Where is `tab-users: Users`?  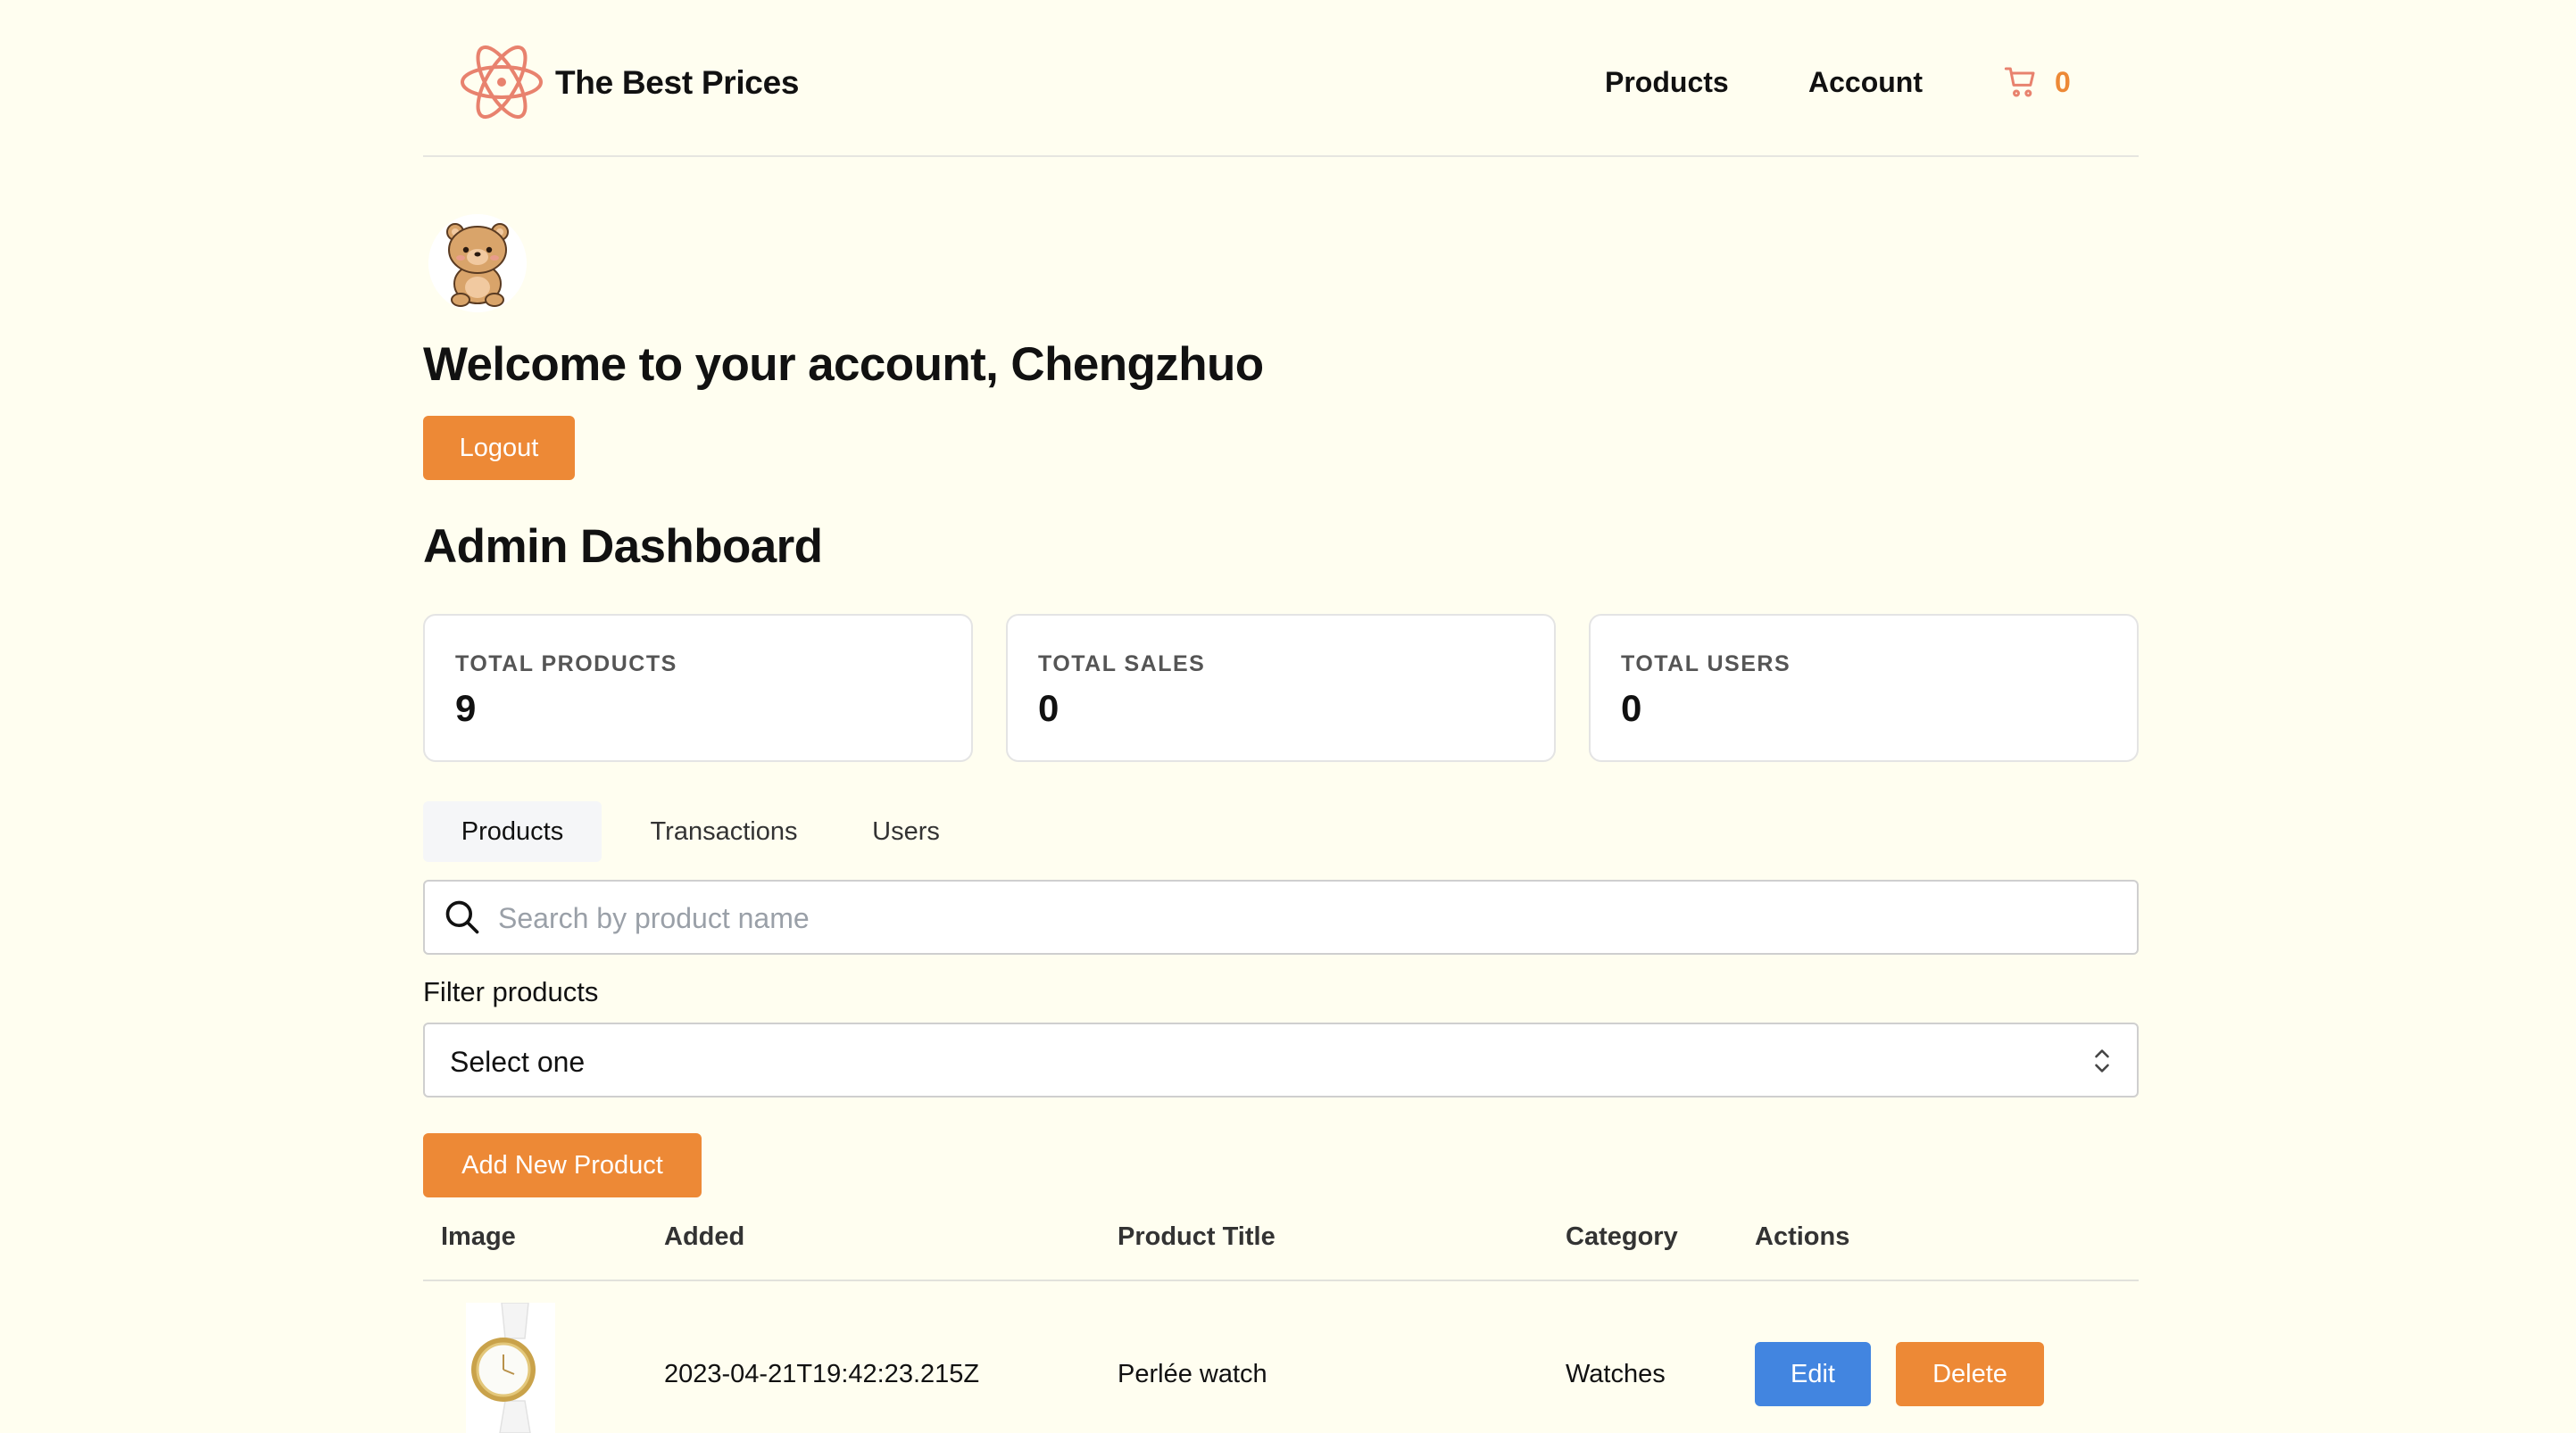
tab-users: Users is located at coordinates (906, 832).